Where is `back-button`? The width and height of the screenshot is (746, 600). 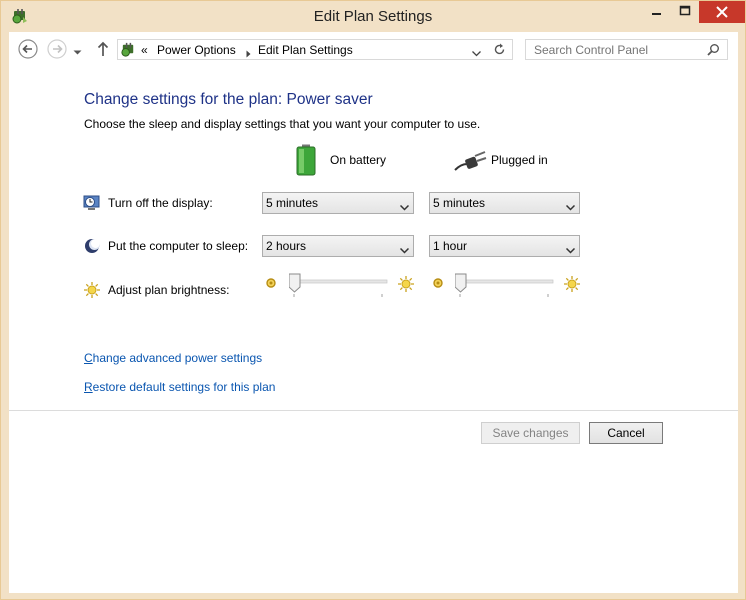
back-button is located at coordinates (28, 50).